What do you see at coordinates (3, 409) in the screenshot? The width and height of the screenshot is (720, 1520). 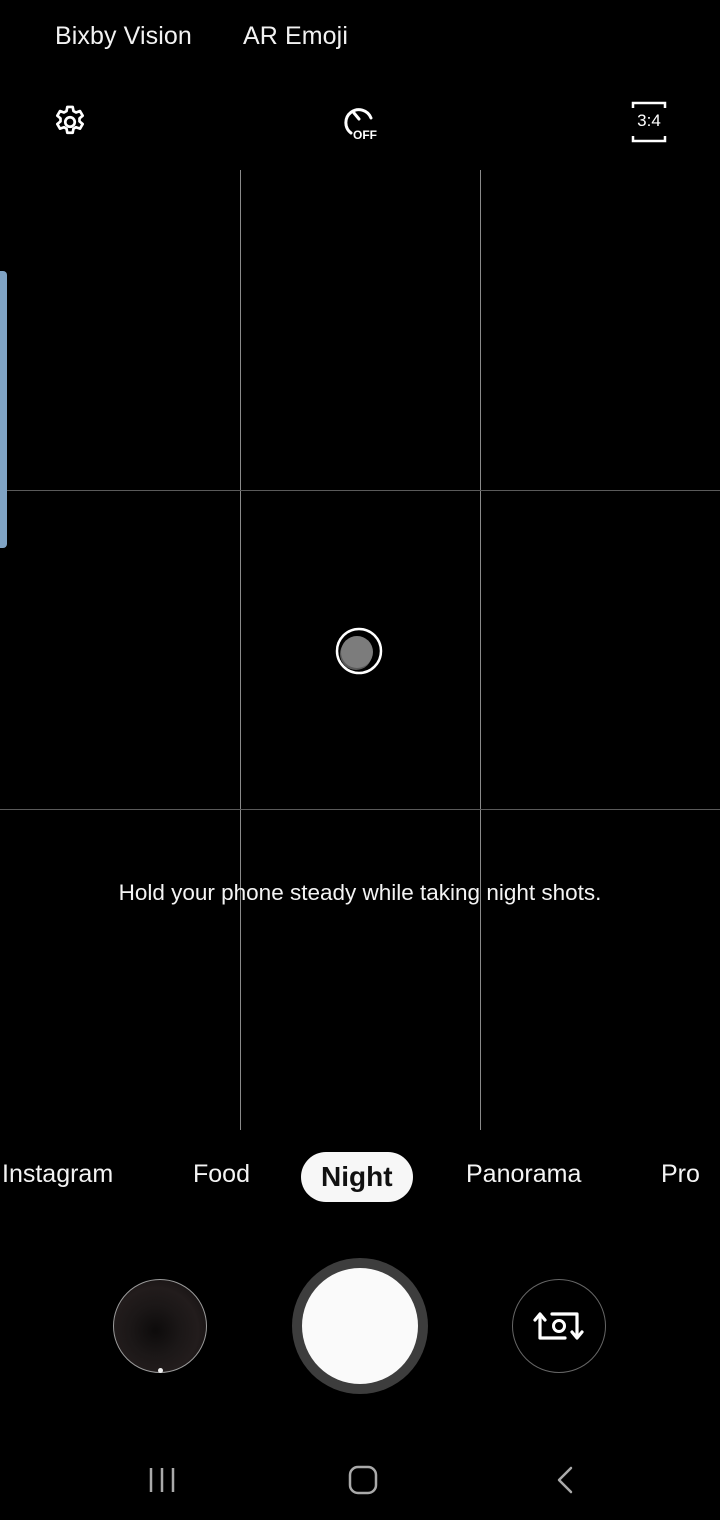 I see `edge-panel-handle` at bounding box center [3, 409].